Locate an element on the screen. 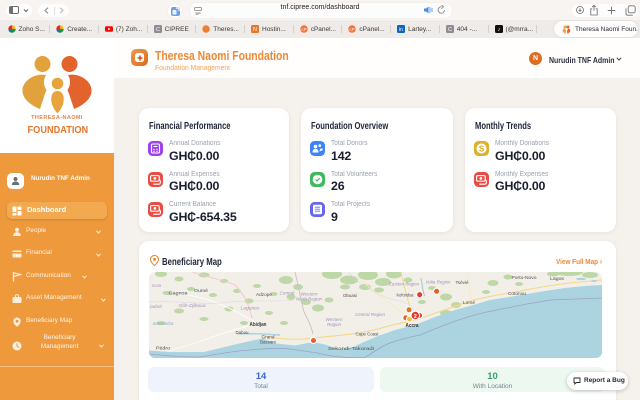 This screenshot has width=640, height=400. svg-text: Eastern Region is located at coordinates (404, 284).